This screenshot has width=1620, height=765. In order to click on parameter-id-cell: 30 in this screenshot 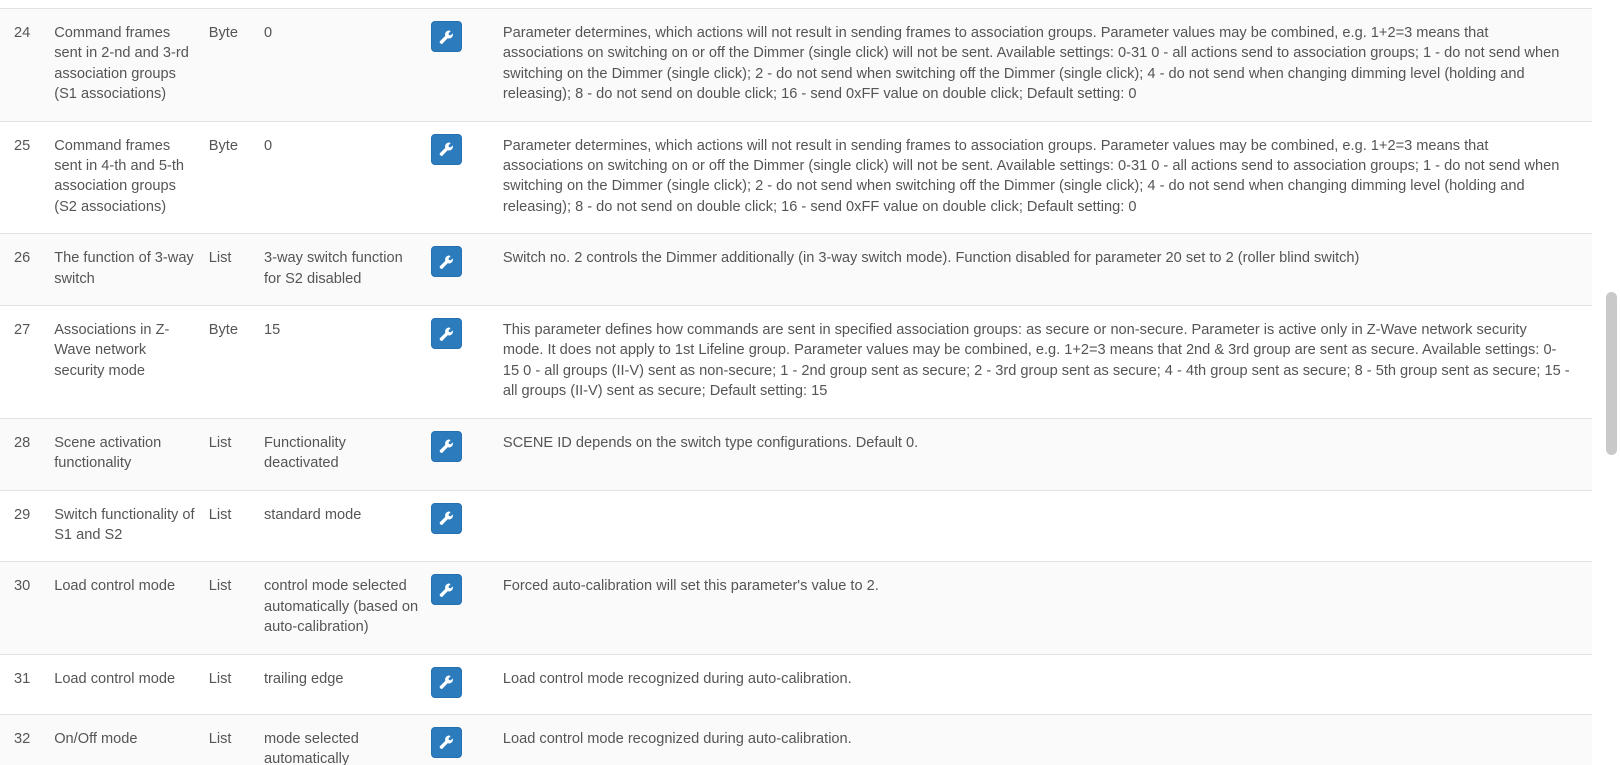, I will do `click(22, 586)`.